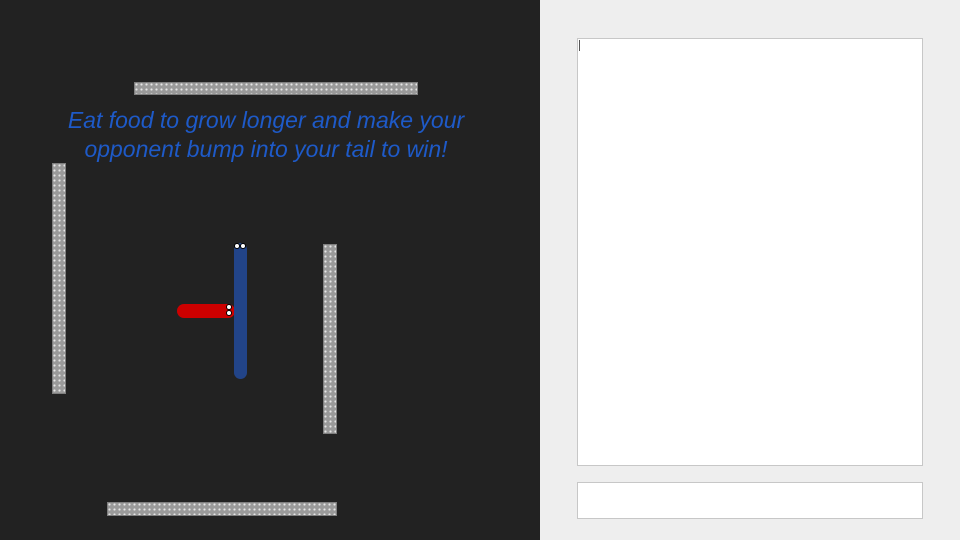 The width and height of the screenshot is (960, 540). Describe the element at coordinates (59, 278) in the screenshot. I see `wall-left` at that location.